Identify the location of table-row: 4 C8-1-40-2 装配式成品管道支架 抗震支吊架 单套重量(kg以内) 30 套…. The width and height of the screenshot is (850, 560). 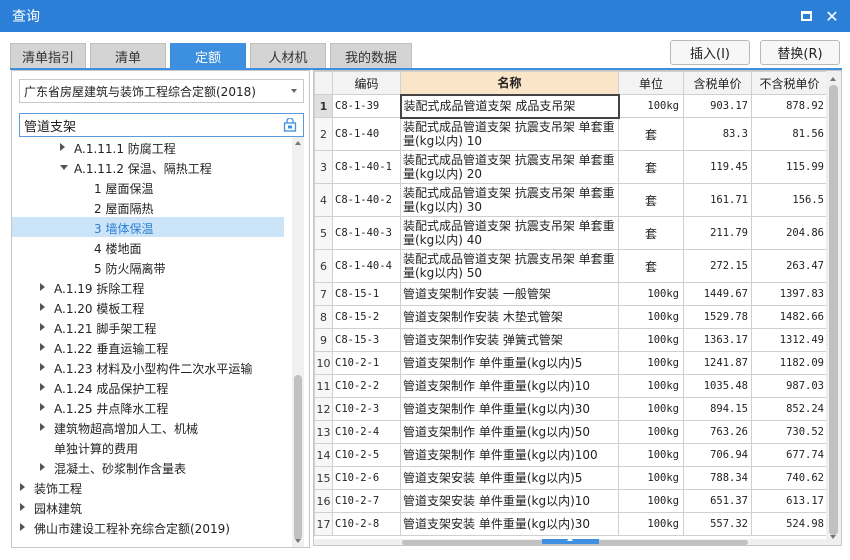
(571, 200).